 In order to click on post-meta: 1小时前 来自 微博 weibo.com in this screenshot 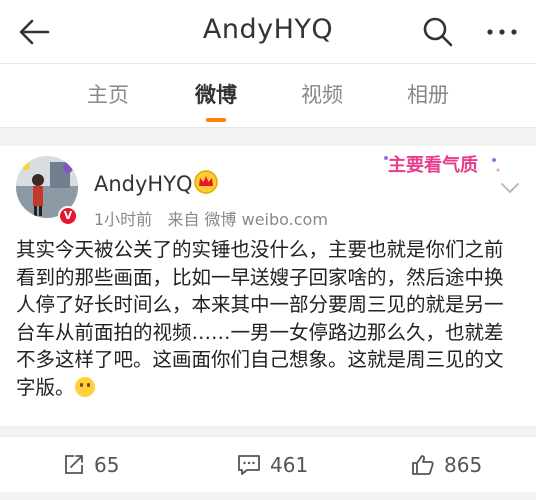, I will do `click(211, 218)`.